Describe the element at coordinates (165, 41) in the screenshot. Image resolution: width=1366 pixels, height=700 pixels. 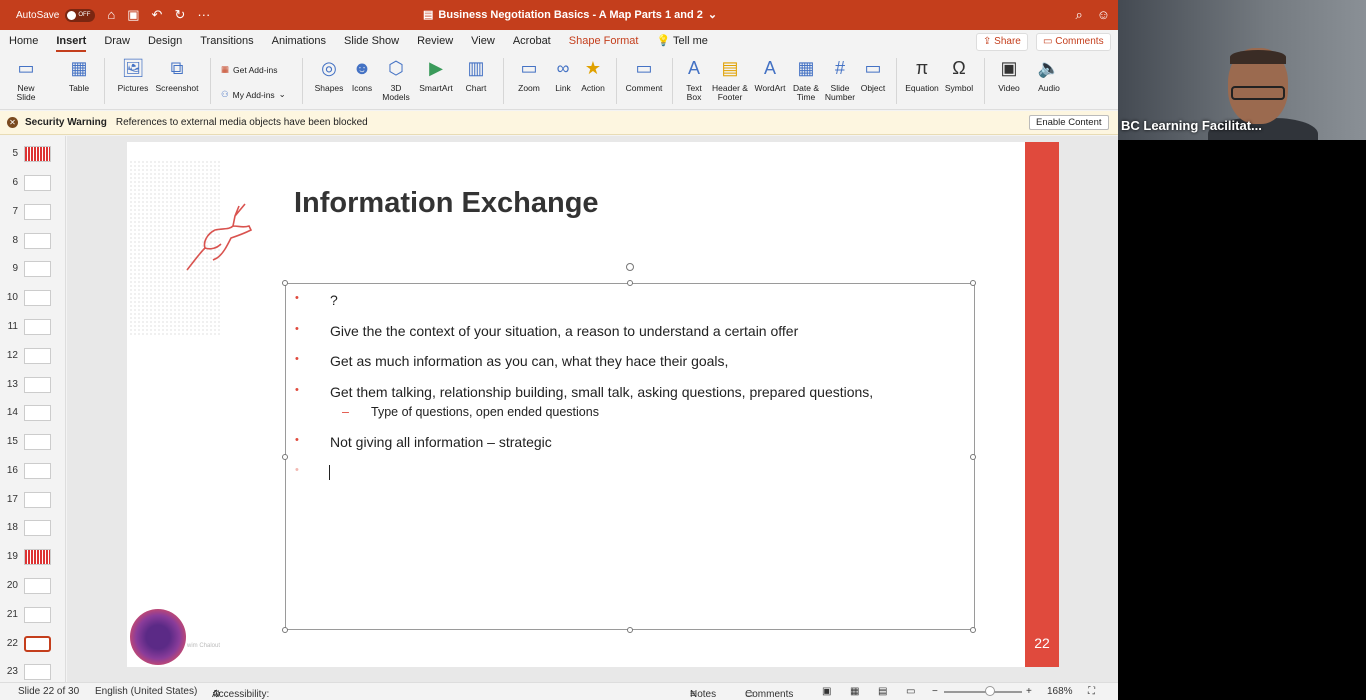
I see `tab-design: Design` at that location.